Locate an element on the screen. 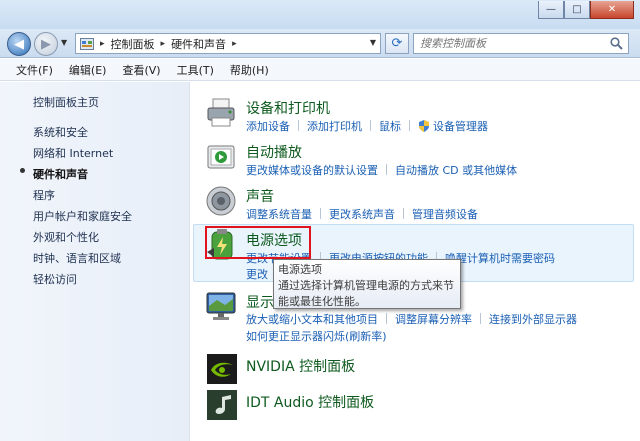  refresh-button: ⟳ is located at coordinates (397, 43).